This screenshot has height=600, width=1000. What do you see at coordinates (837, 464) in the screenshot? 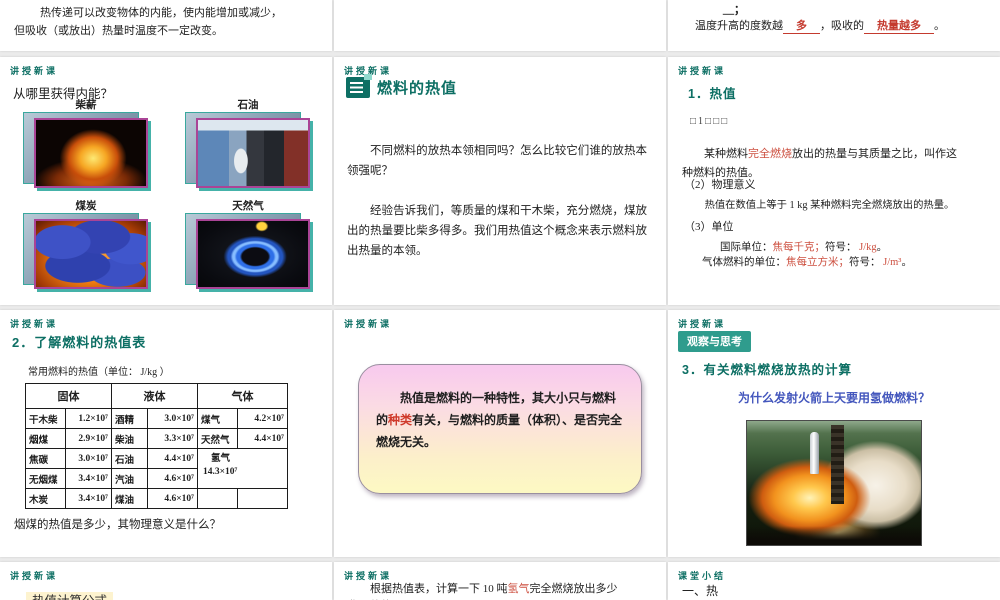
I see `launch-tower` at bounding box center [837, 464].